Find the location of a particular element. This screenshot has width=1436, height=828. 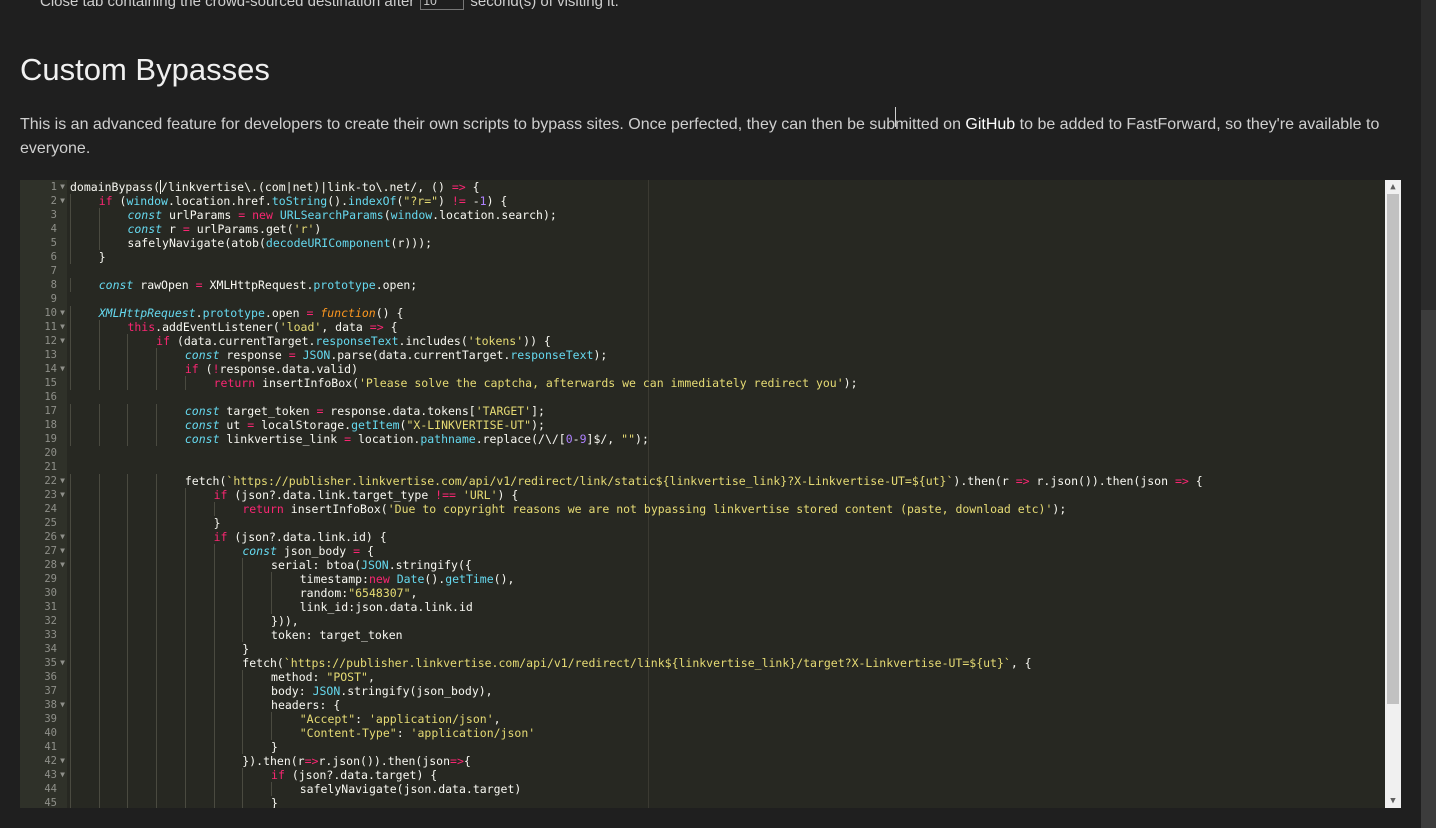

line-number: 19 is located at coordinates (43, 439).